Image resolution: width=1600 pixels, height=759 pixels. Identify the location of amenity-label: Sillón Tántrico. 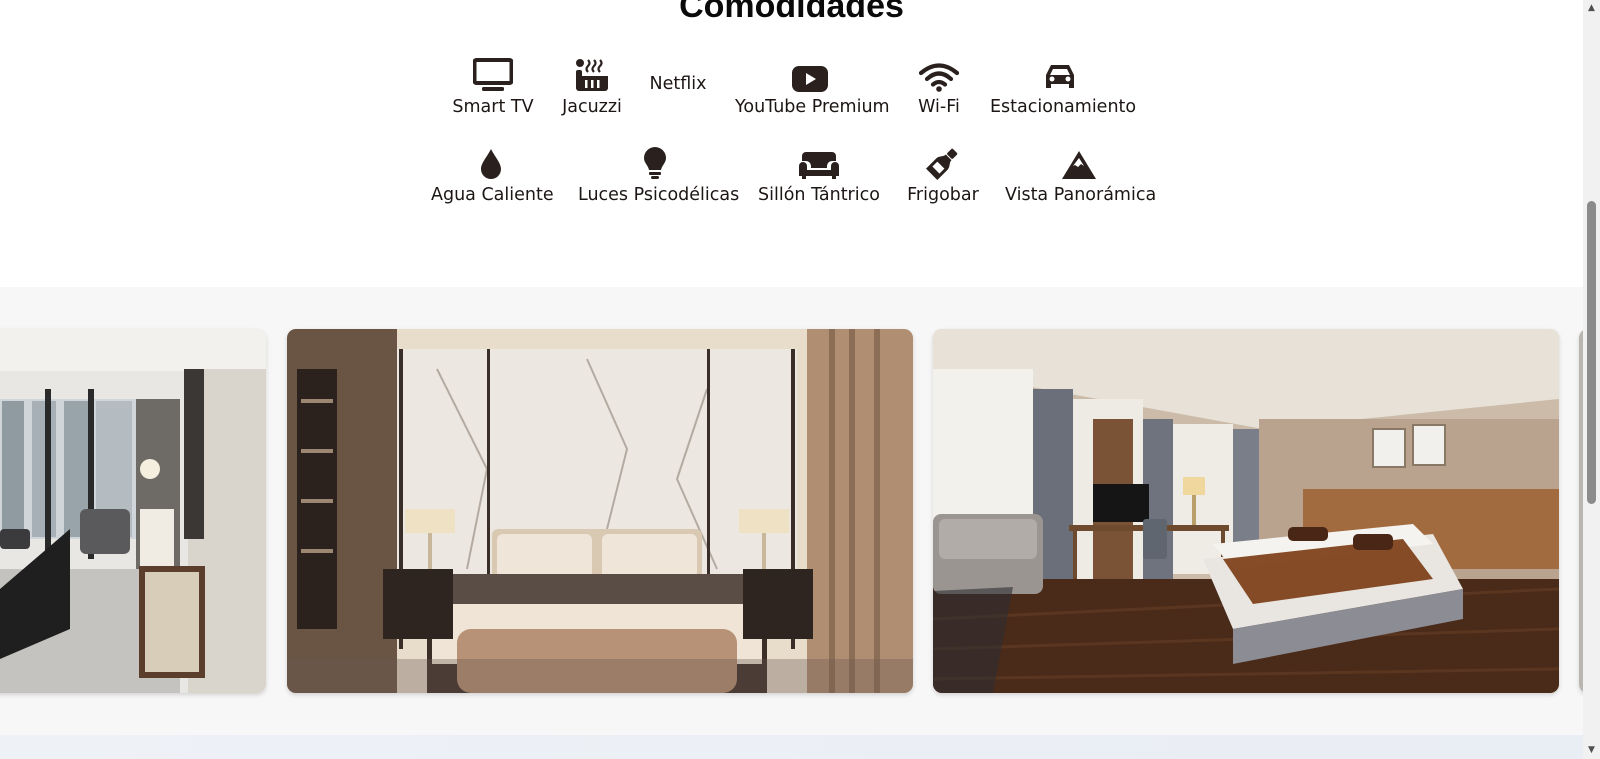
(819, 195).